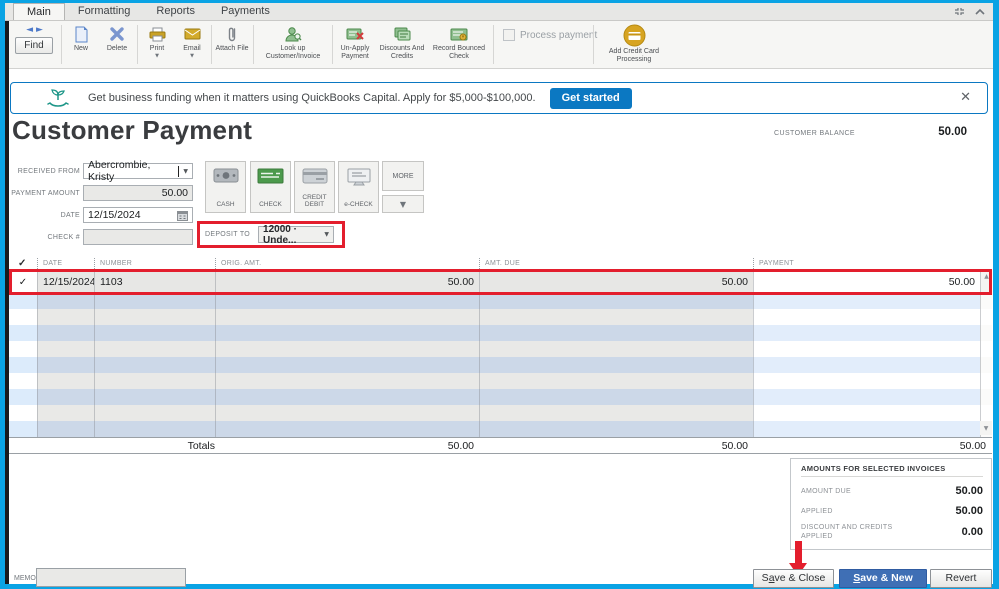 The height and width of the screenshot is (589, 999). What do you see at coordinates (347, 282) in the screenshot?
I see `row-orig-amt: 50.00` at bounding box center [347, 282].